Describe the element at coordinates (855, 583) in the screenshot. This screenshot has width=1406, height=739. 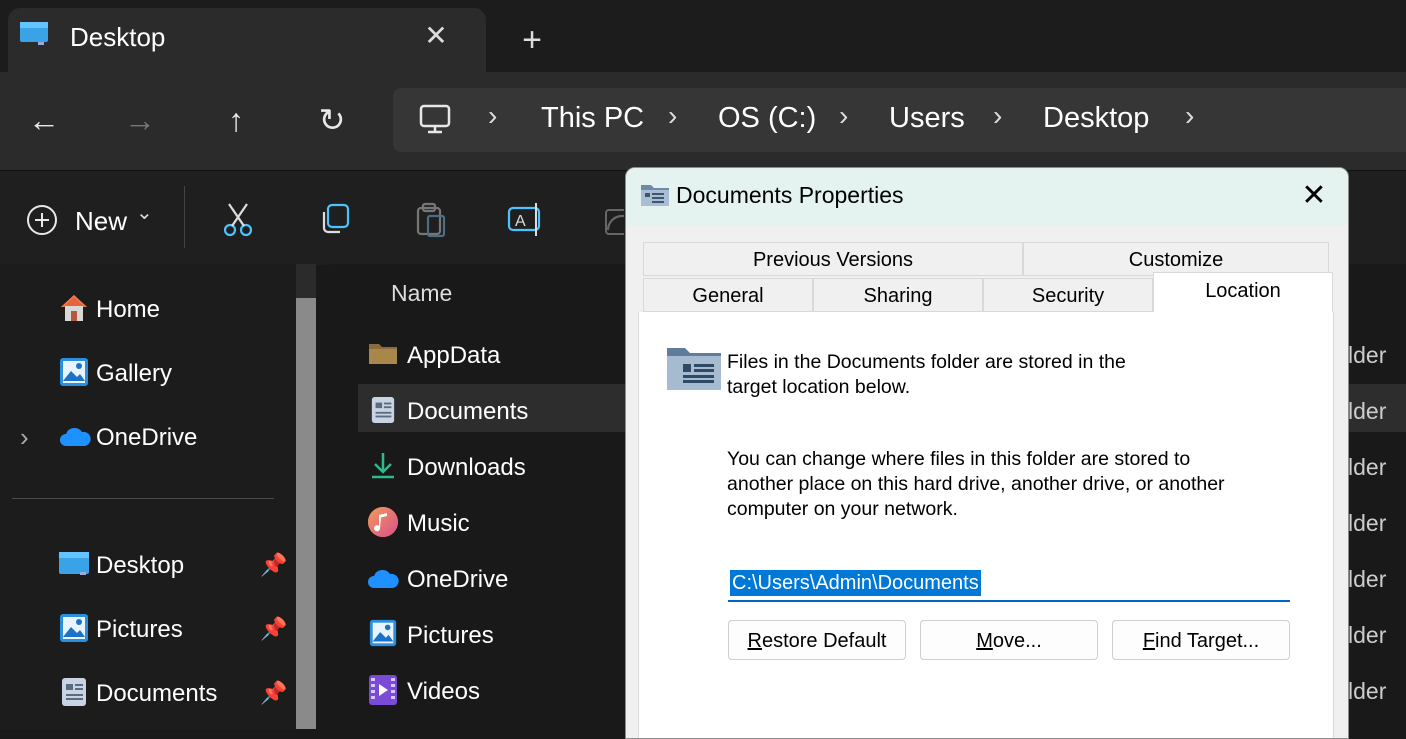
I see `target-path-selected-text: C:\Users\Admin\Documents` at that location.